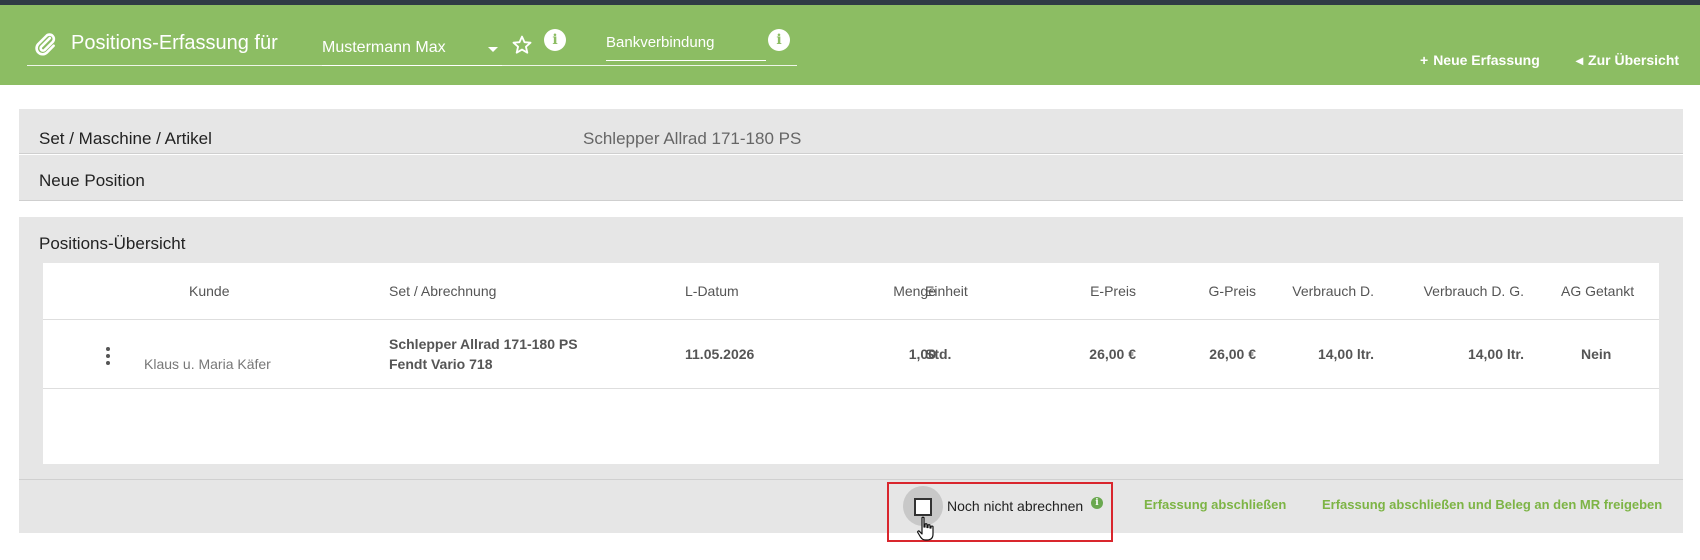 This screenshot has width=1700, height=560. I want to click on panel-gutter-right, so click(1671, 371).